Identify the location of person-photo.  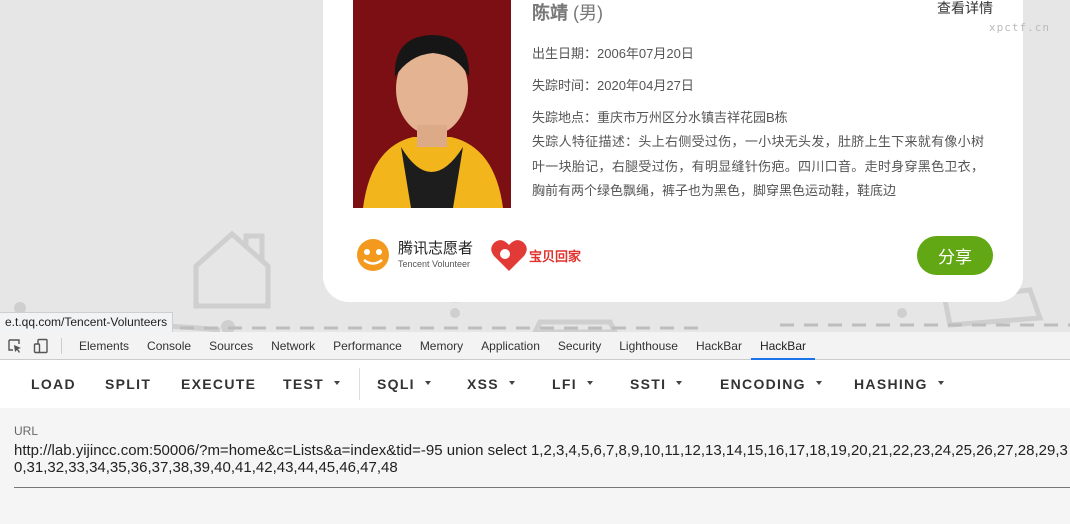
(432, 104).